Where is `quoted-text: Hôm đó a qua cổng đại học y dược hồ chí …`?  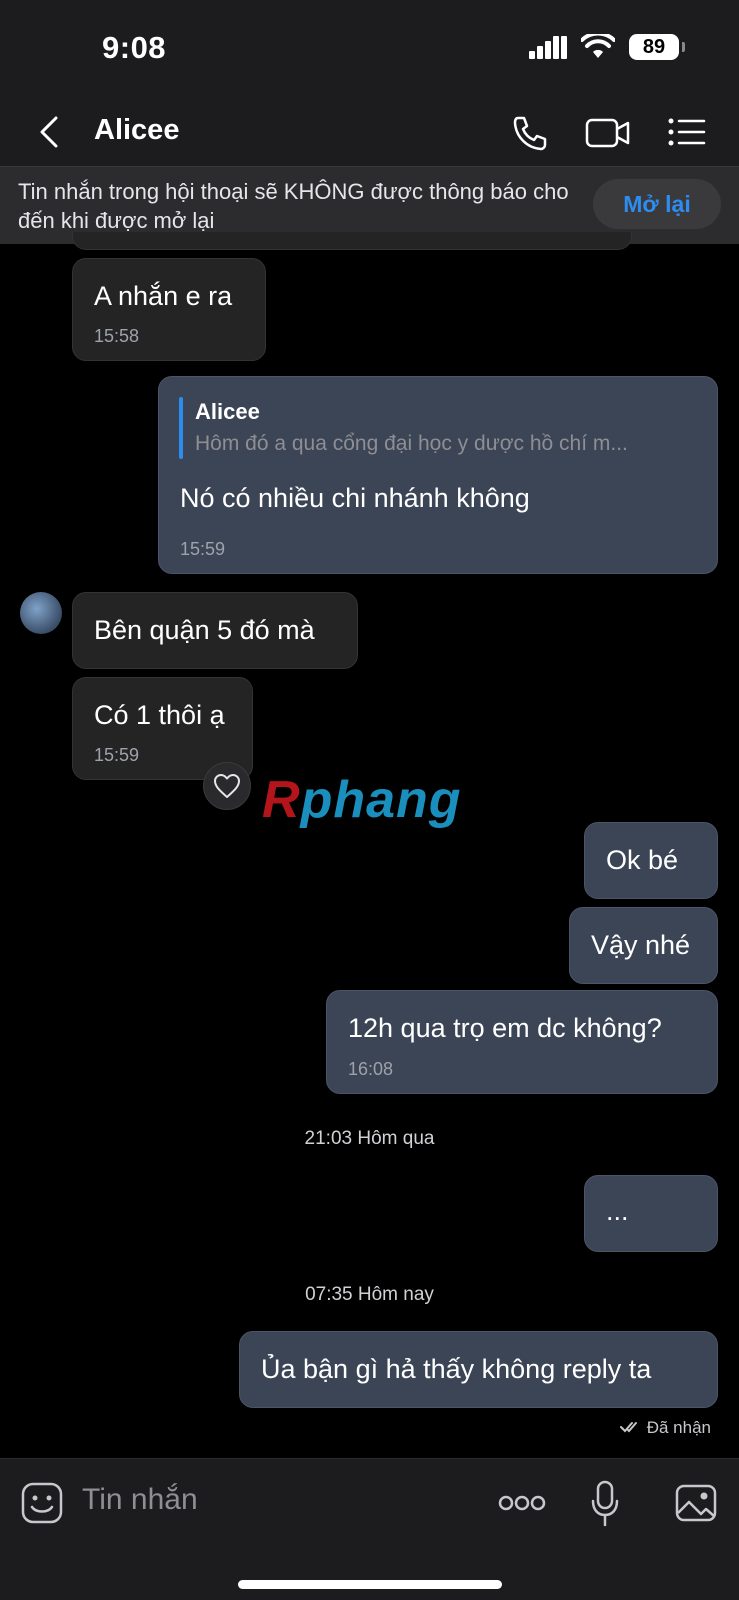
quoted-text: Hôm đó a qua cổng đại học y dược hồ chí … is located at coordinates (411, 443).